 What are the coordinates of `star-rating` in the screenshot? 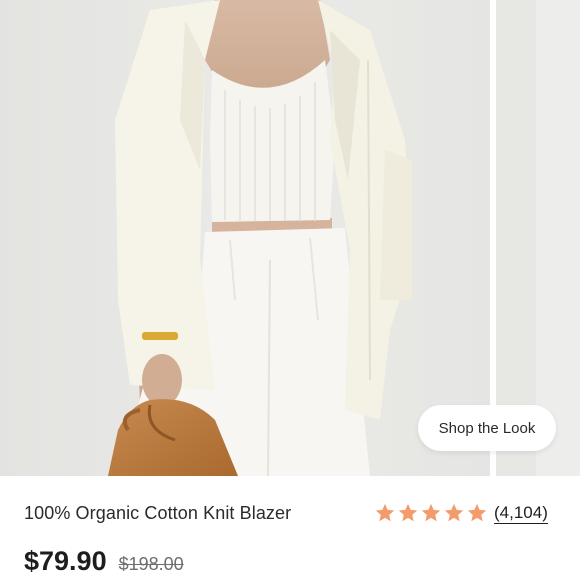 It's located at (431, 513).